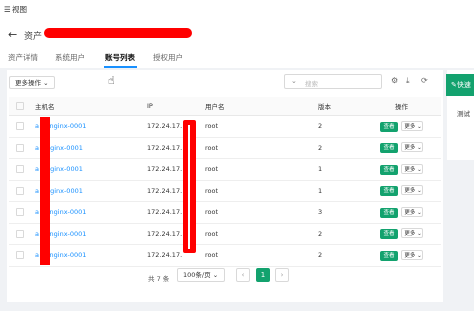 Image resolution: width=474 pixels, height=311 pixels. I want to click on refresh-icon: ⟳, so click(424, 80).